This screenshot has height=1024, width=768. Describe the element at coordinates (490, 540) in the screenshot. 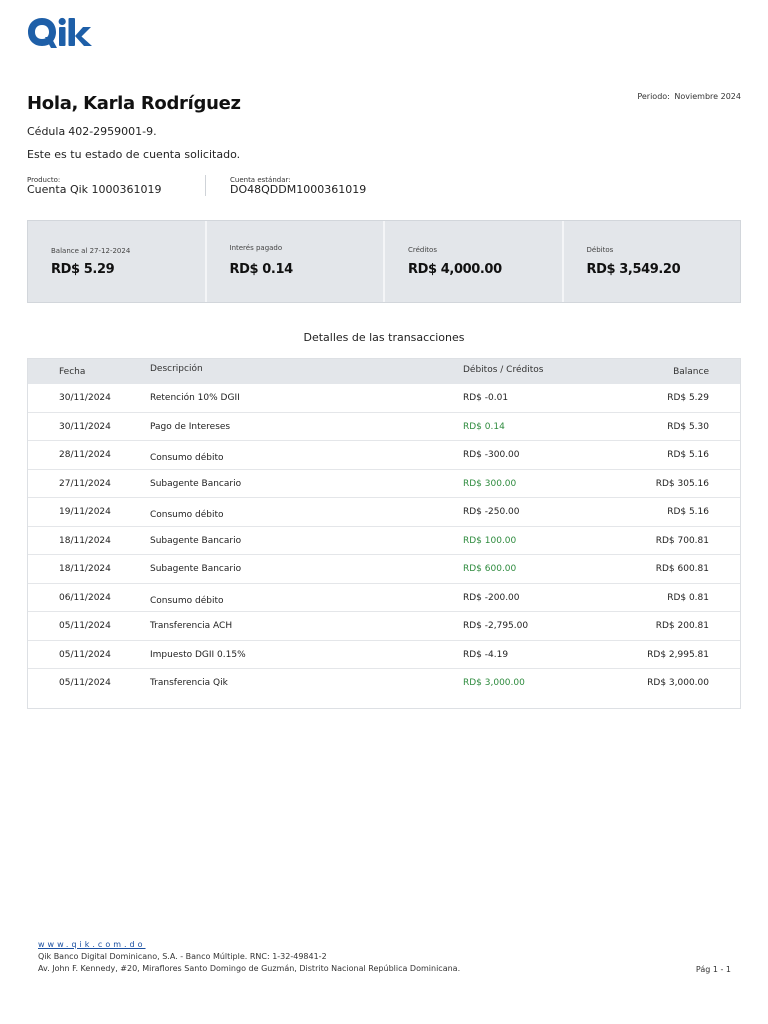

I see `row-amount: RD$ 100.00` at that location.